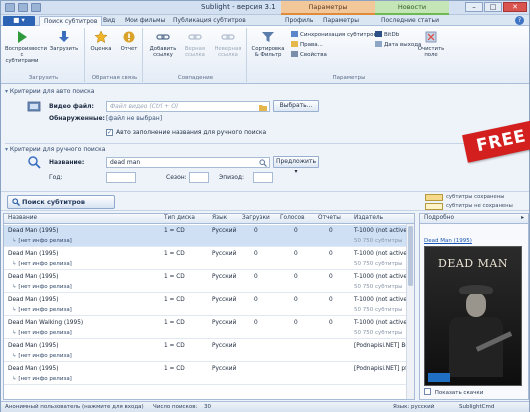 This screenshot has width=530, height=412. What do you see at coordinates (188, 106) in the screenshot?
I see `video-file-input: Файл видео (Ctrl + O)` at bounding box center [188, 106].